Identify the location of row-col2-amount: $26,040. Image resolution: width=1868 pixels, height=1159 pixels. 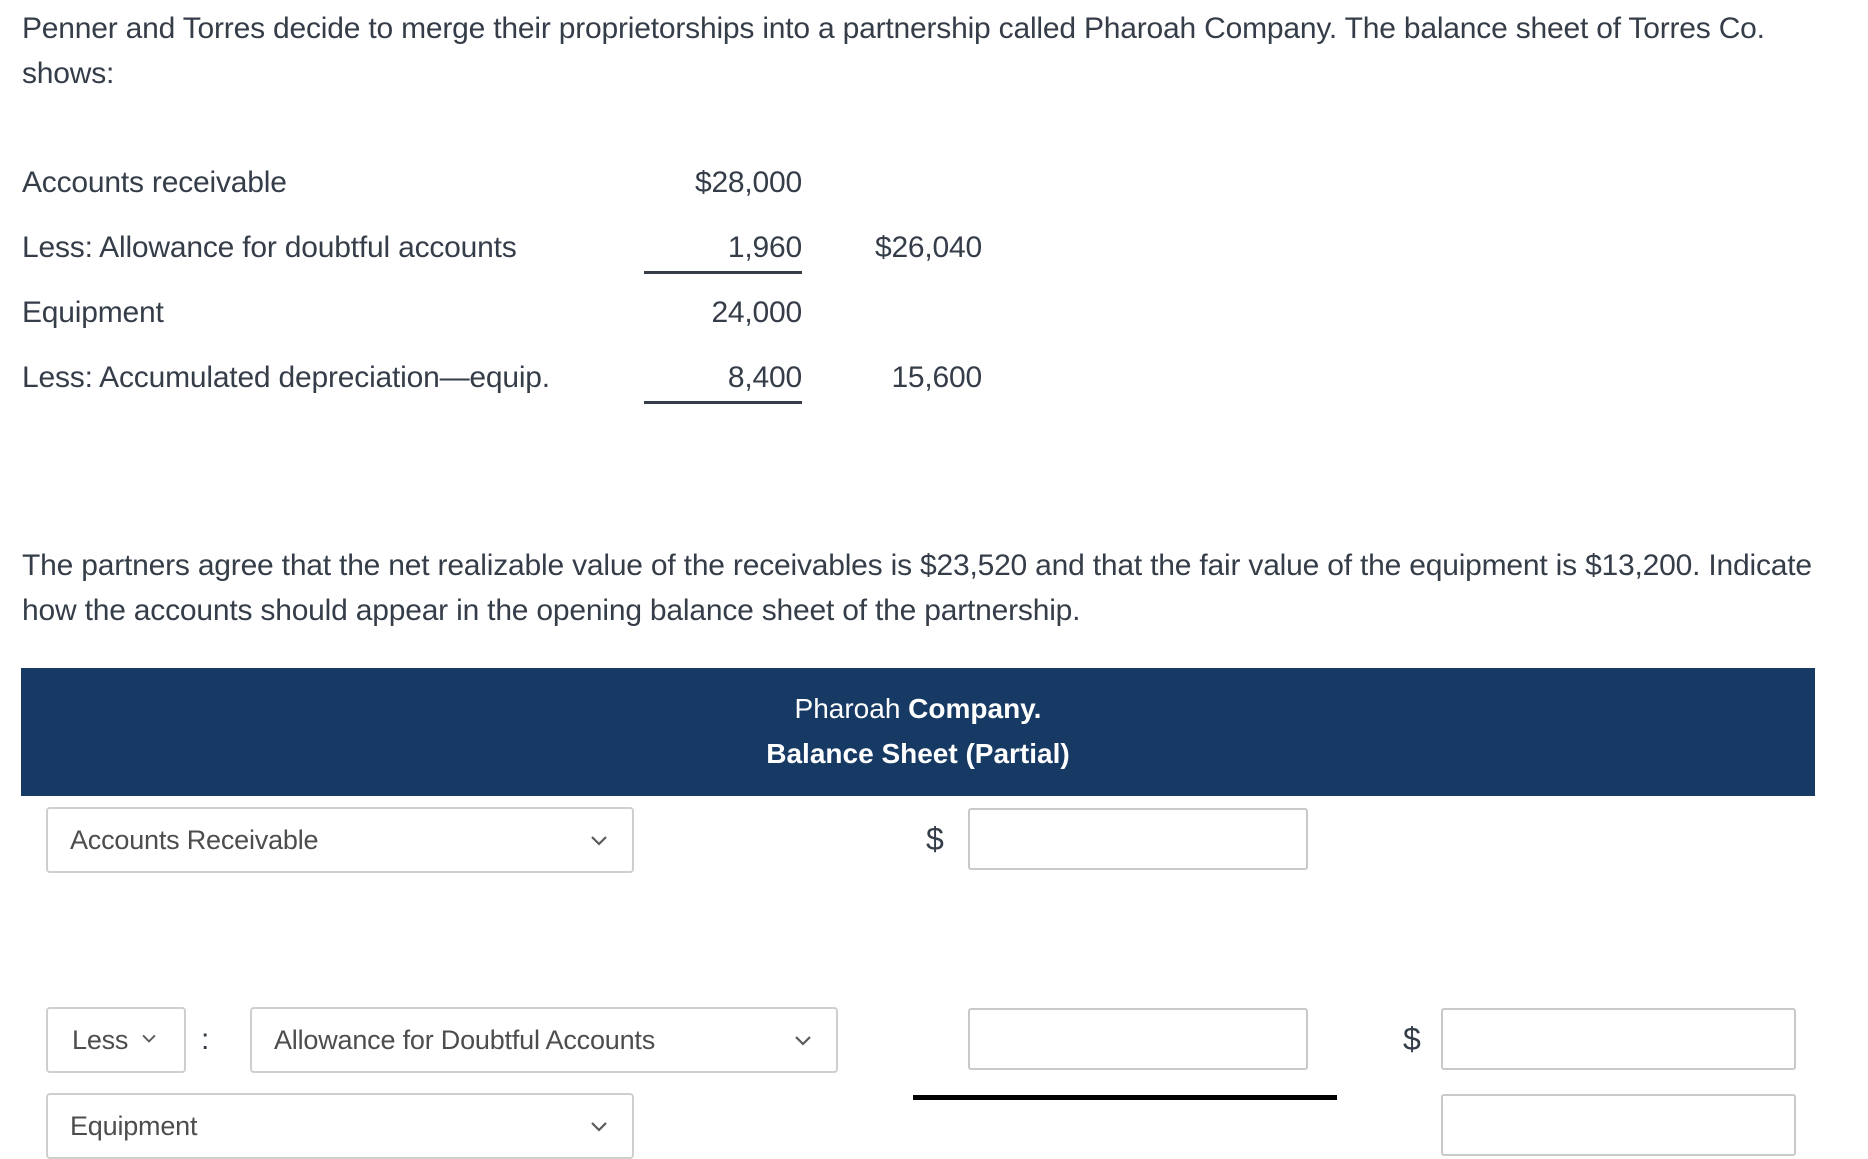
(928, 247).